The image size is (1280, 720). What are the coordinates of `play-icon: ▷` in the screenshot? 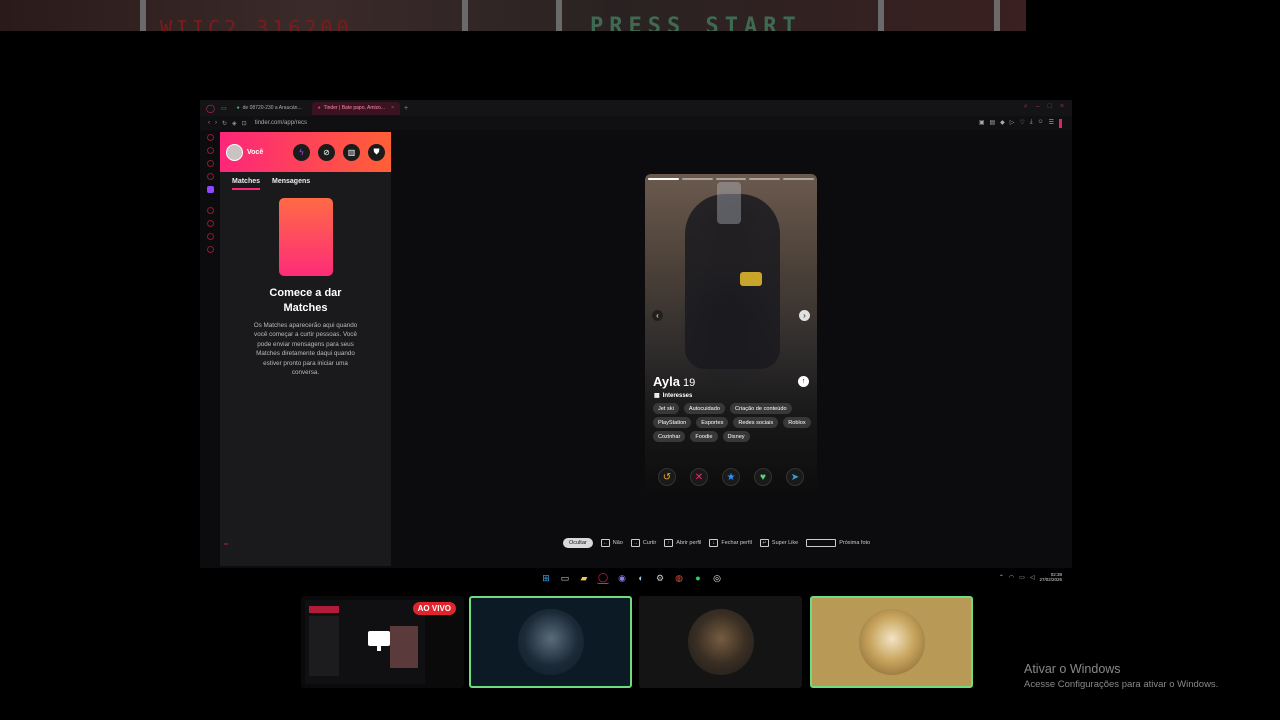 It's located at (1012, 123).